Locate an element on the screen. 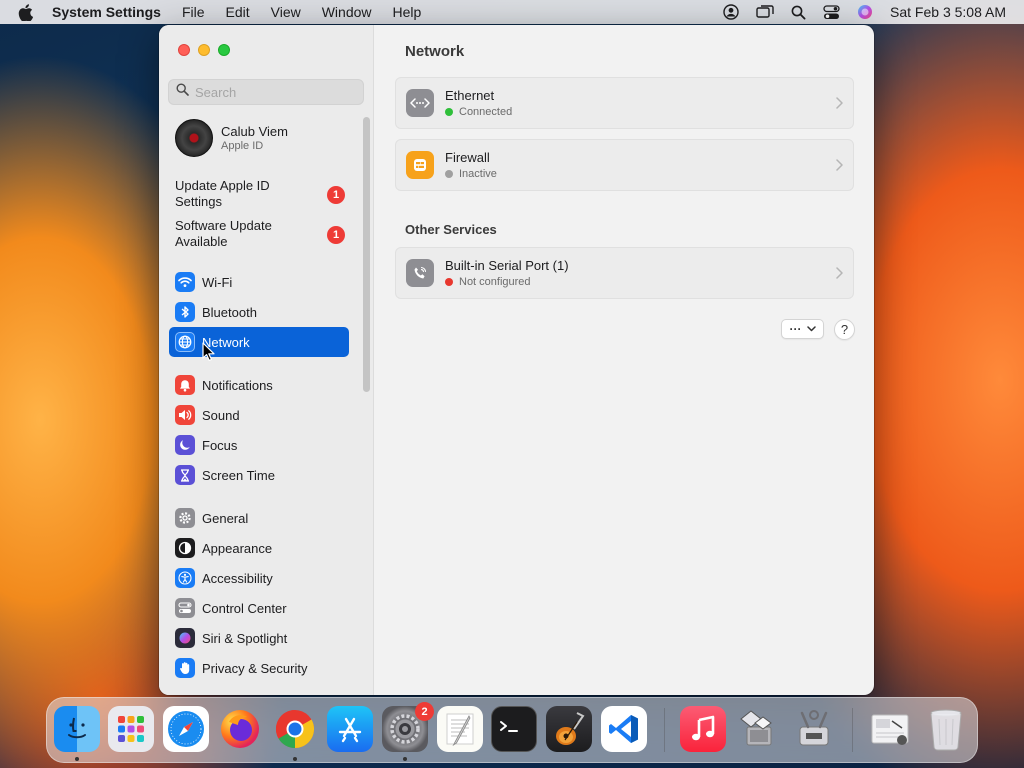  sidebar-scrollbar is located at coordinates (366, 254).